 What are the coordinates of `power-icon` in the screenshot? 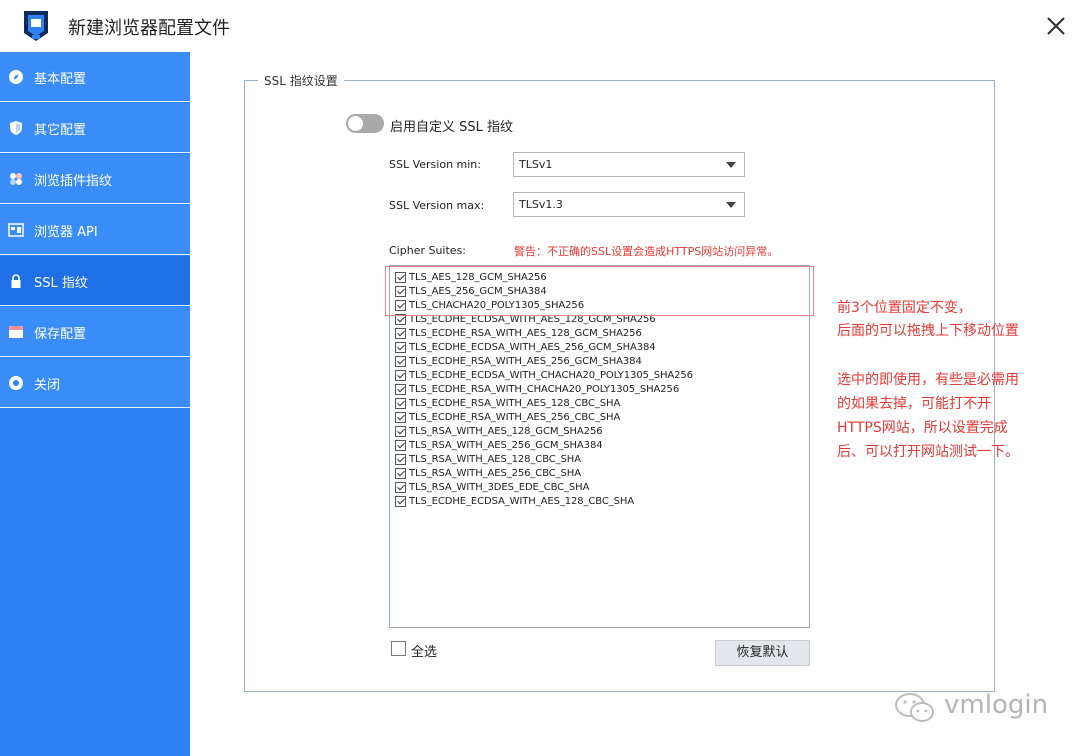 It's located at (16, 383).